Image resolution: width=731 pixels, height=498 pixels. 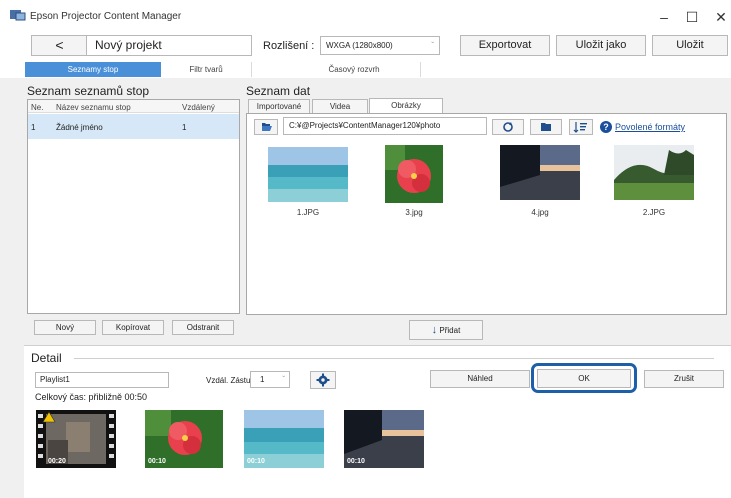 What do you see at coordinates (480, 379) in the screenshot?
I see `preview-button: Náhled` at bounding box center [480, 379].